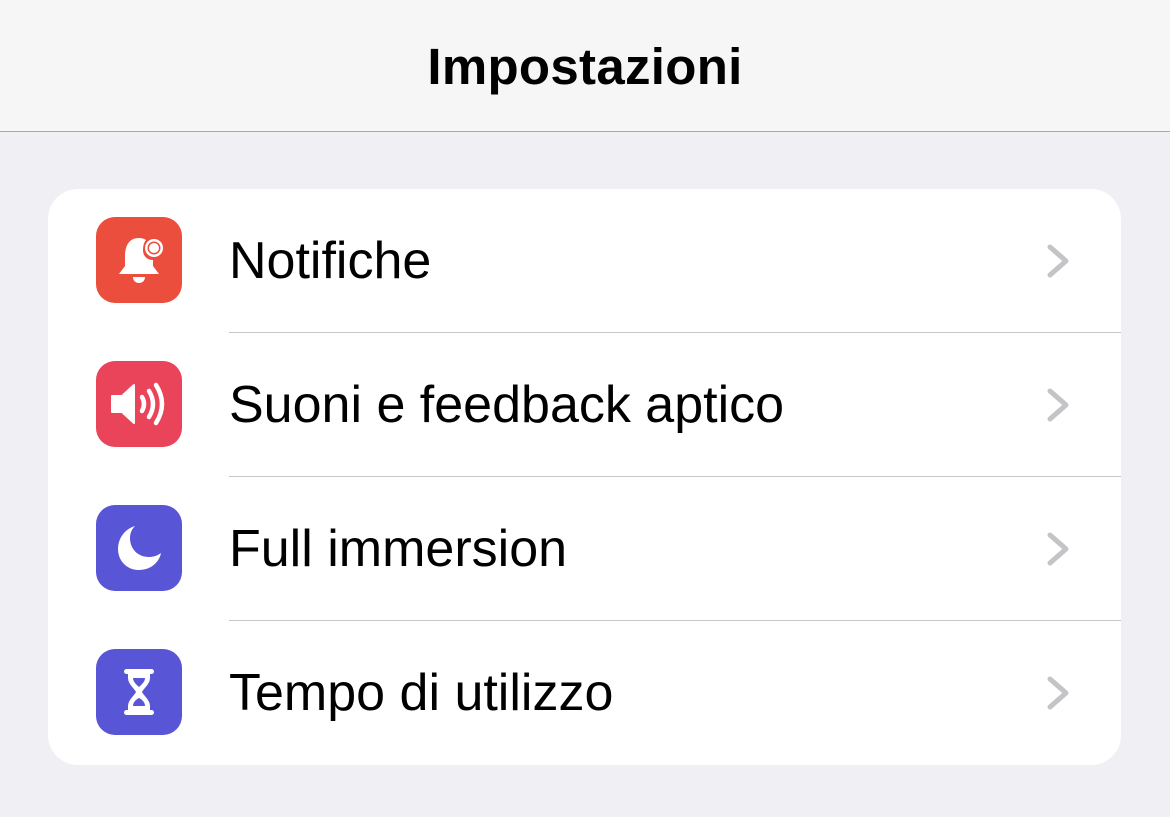 This screenshot has height=817, width=1170. Describe the element at coordinates (330, 261) in the screenshot. I see `settings-item-label: Notifiche` at that location.